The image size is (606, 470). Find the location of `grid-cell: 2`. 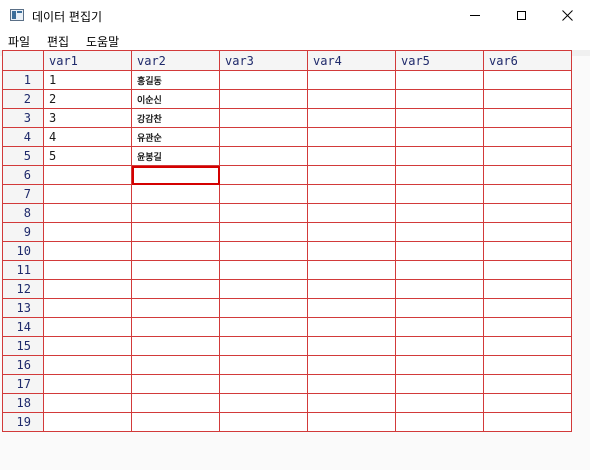

grid-cell: 2 is located at coordinates (87, 99).